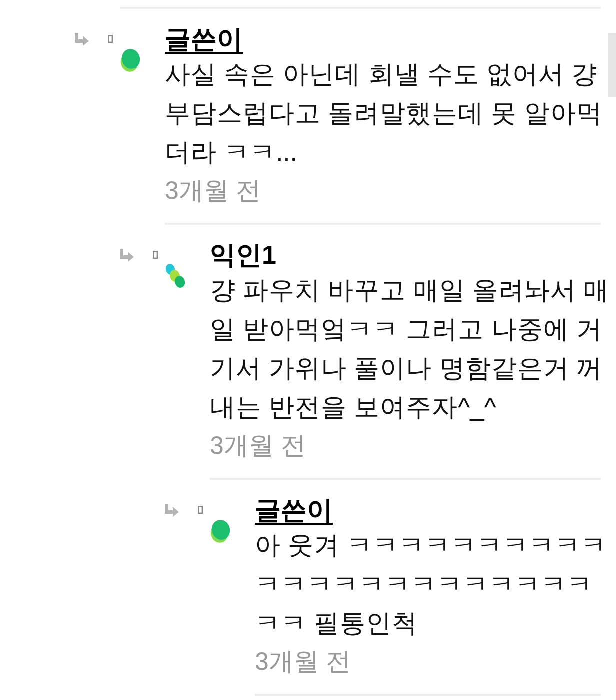 The width and height of the screenshot is (616, 700). What do you see at coordinates (243, 255) in the screenshot?
I see `author-name: 익인1` at bounding box center [243, 255].